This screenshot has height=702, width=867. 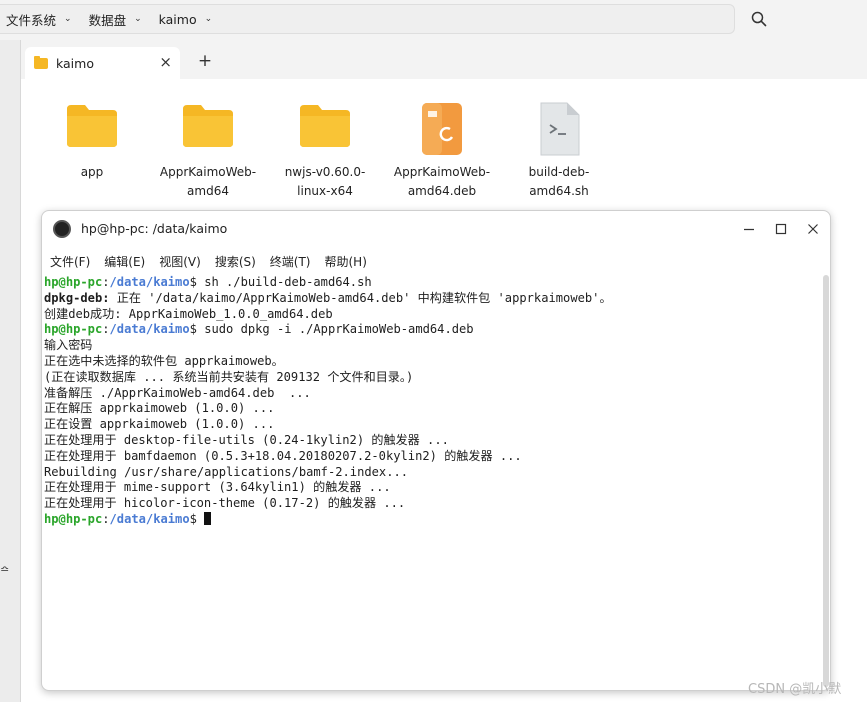 I want to click on file-item: ApprKaimoWeb-amd64, so click(x=208, y=151).